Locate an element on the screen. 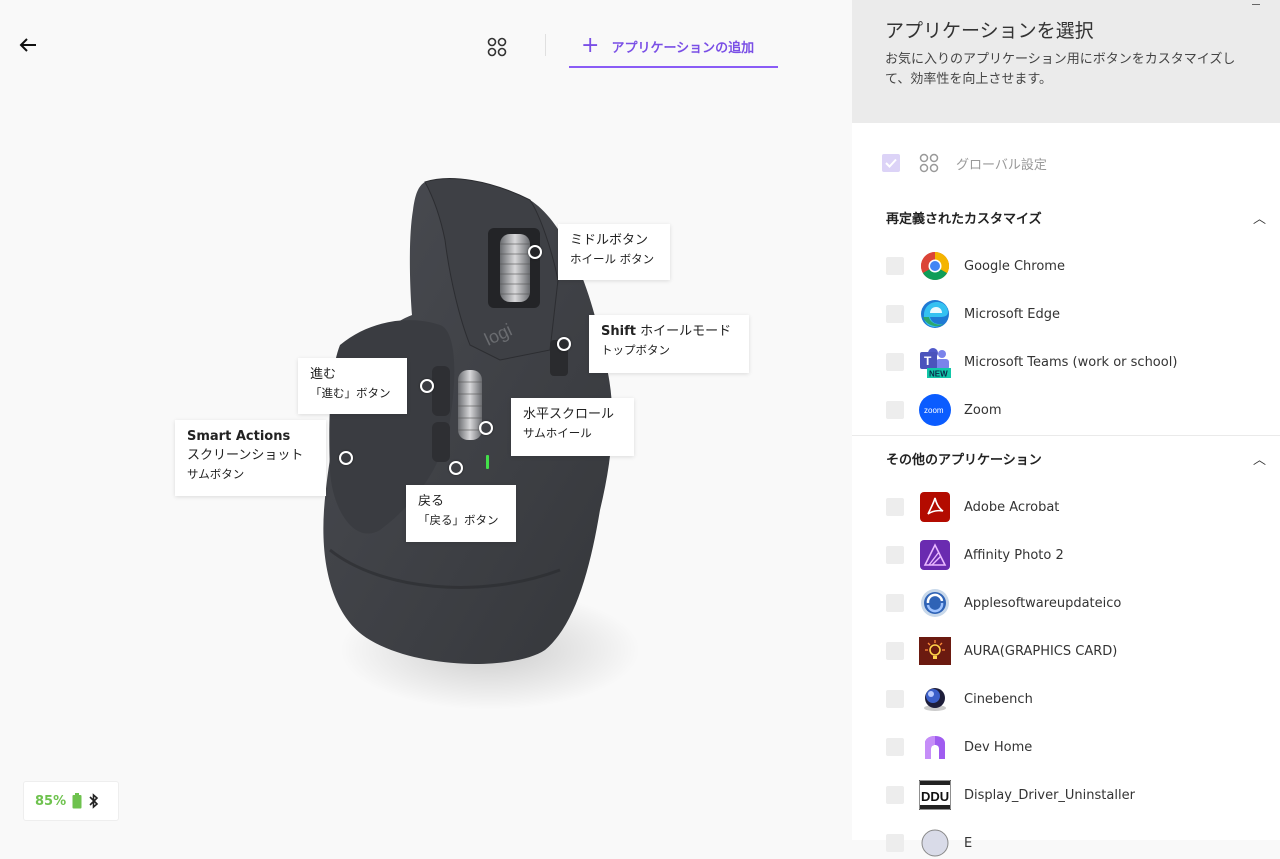  forward-button-hotspot is located at coordinates (427, 386).